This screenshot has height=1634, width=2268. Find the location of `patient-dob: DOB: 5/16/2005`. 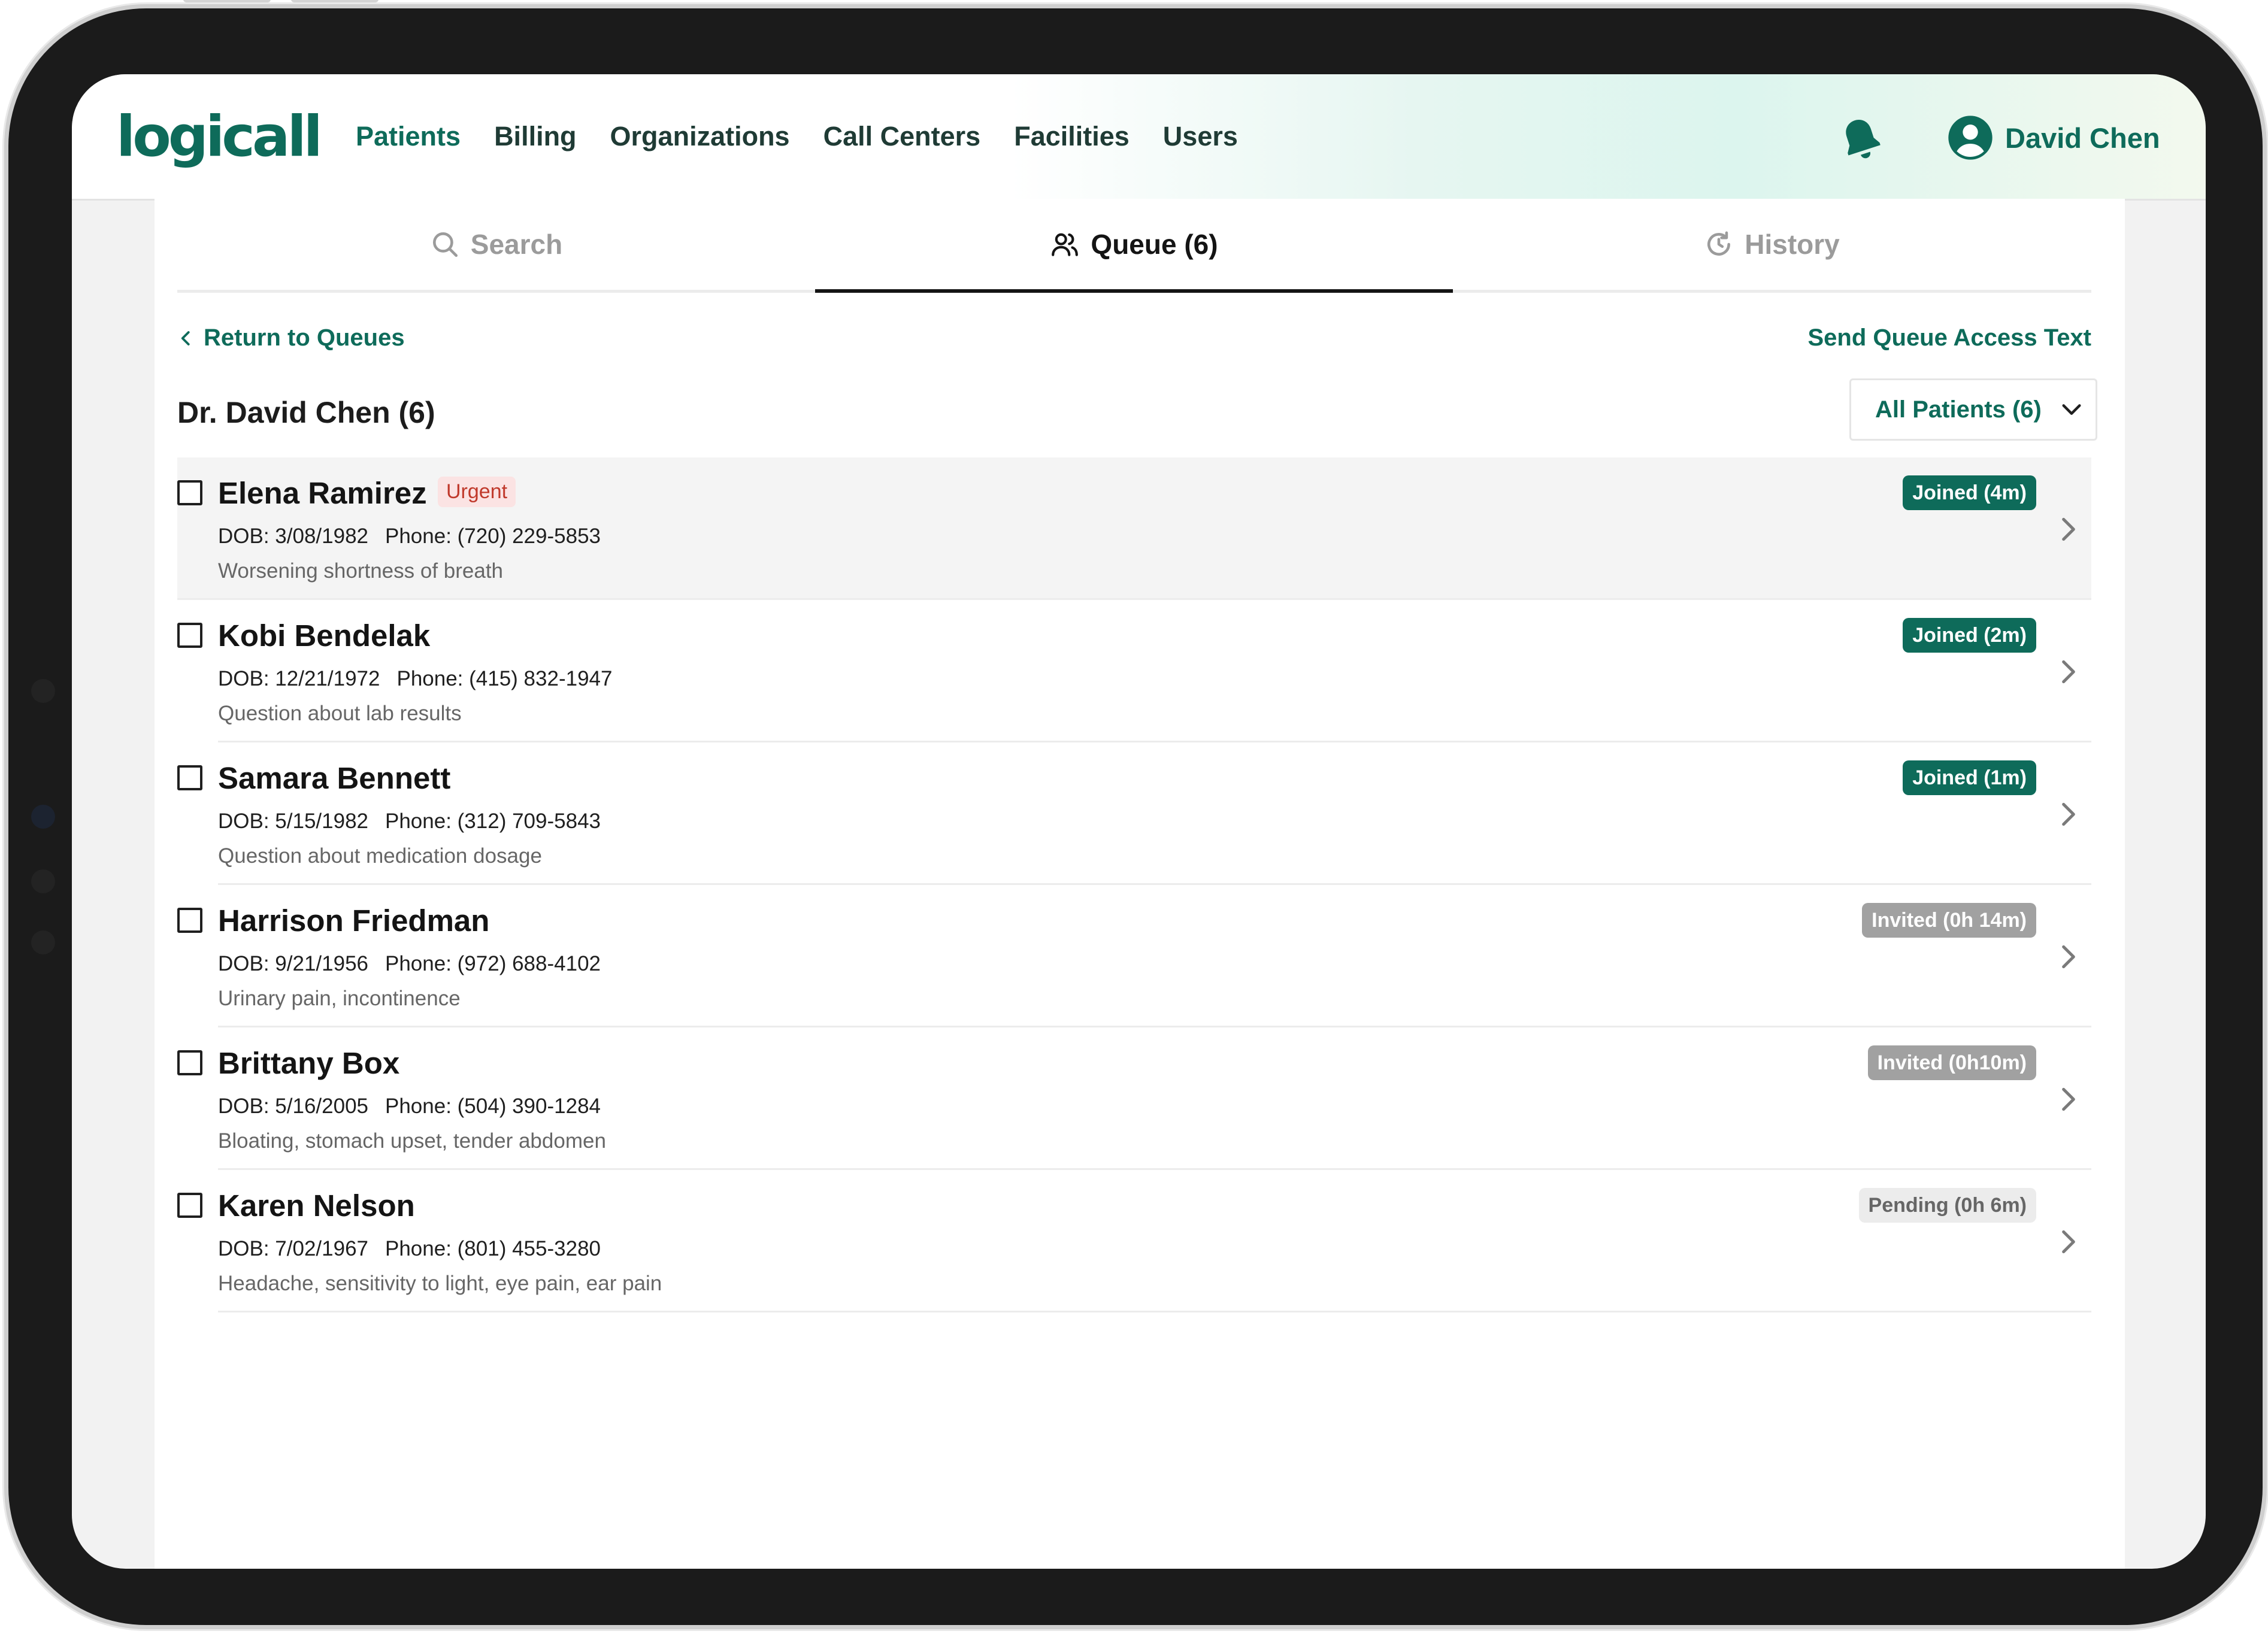

patient-dob: DOB: 5/16/2005 is located at coordinates (293, 1106).